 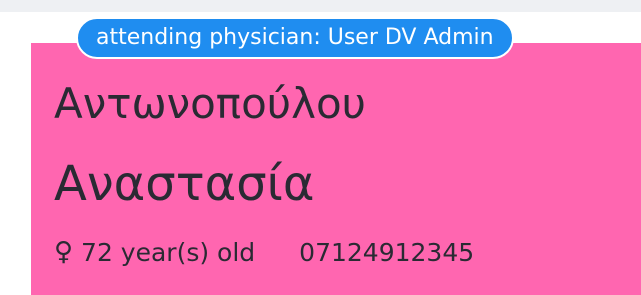 What do you see at coordinates (210, 103) in the screenshot?
I see `patient-last-name: Αντωνοπούλου` at bounding box center [210, 103].